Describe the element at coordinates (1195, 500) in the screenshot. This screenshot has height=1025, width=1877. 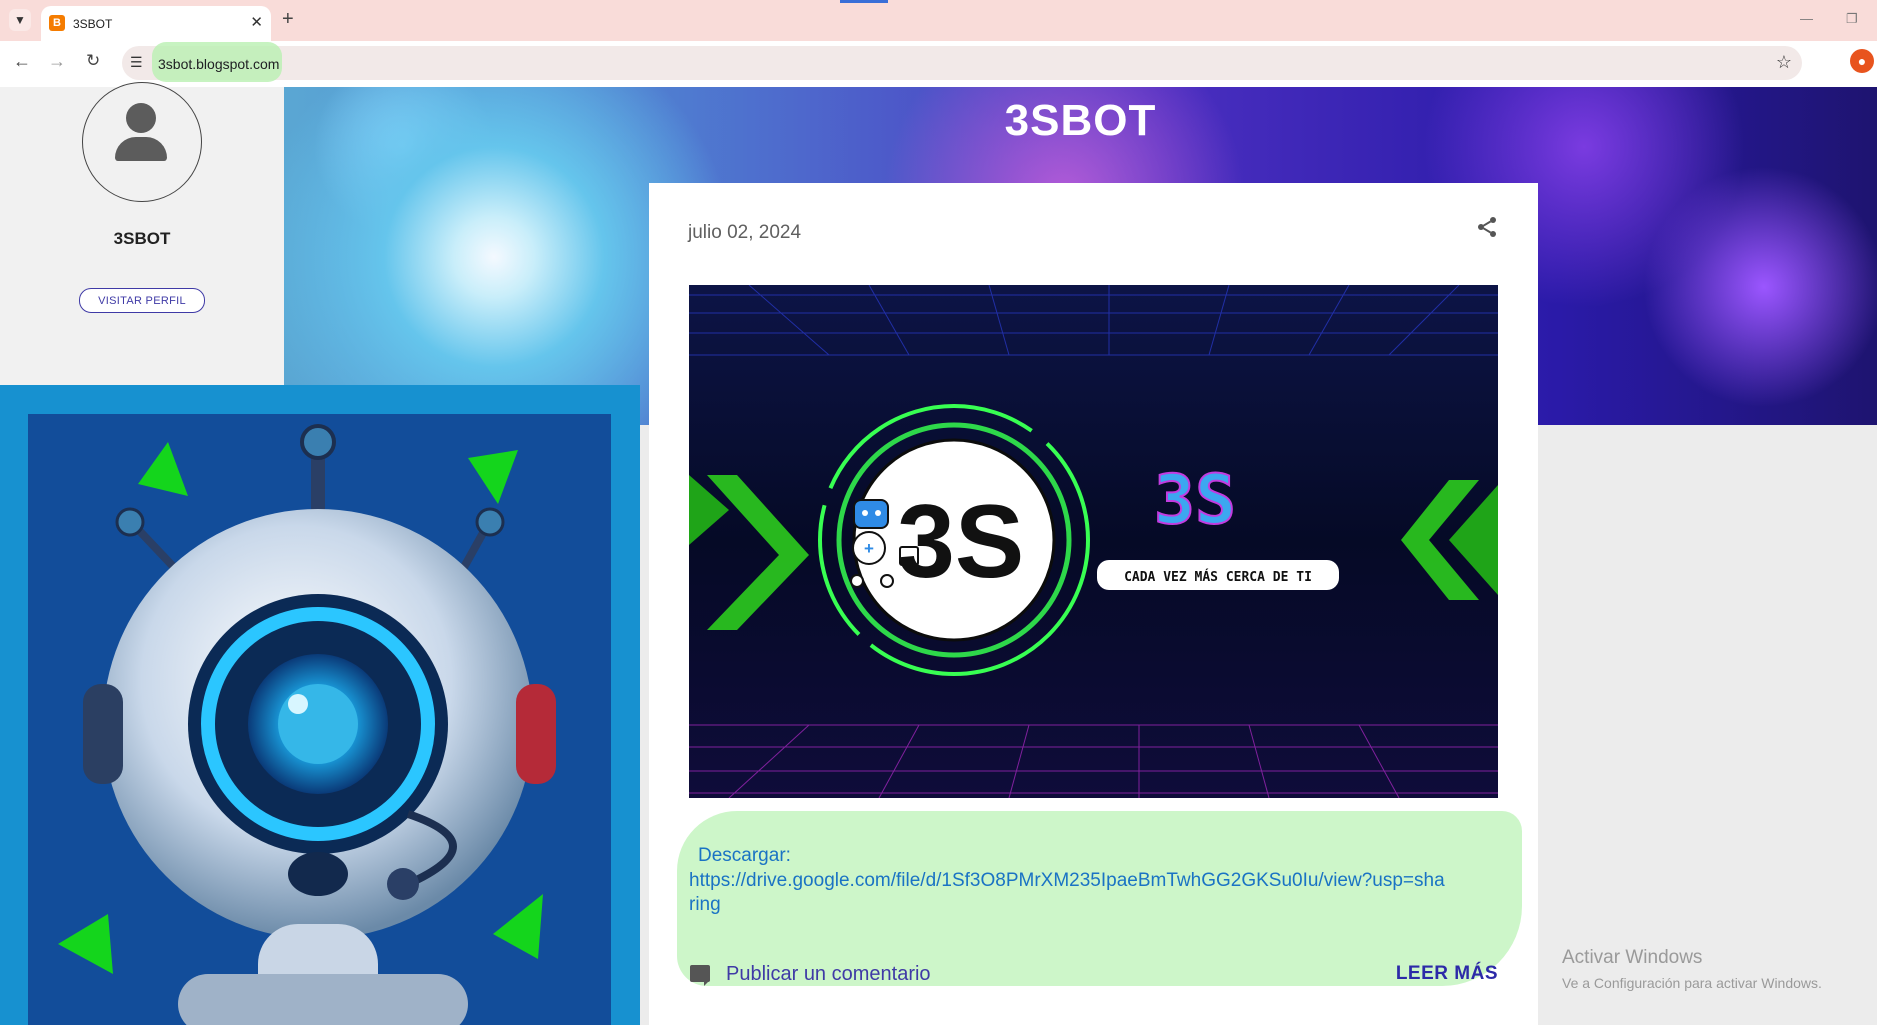
I see `banner-big-text: 3S` at that location.